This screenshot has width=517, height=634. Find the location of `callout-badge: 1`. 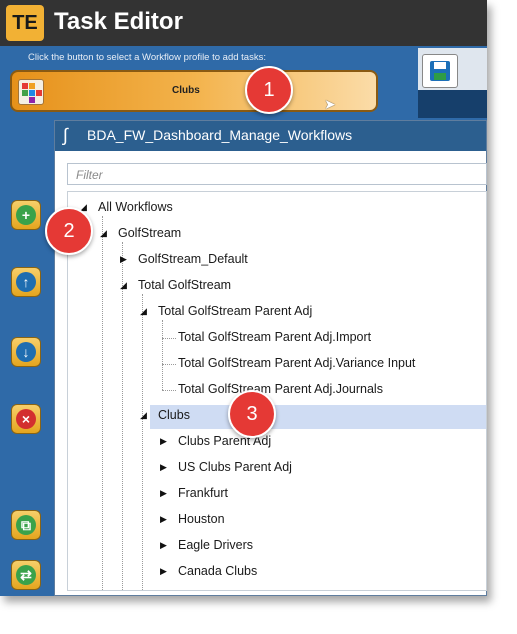

callout-badge: 1 is located at coordinates (269, 90).